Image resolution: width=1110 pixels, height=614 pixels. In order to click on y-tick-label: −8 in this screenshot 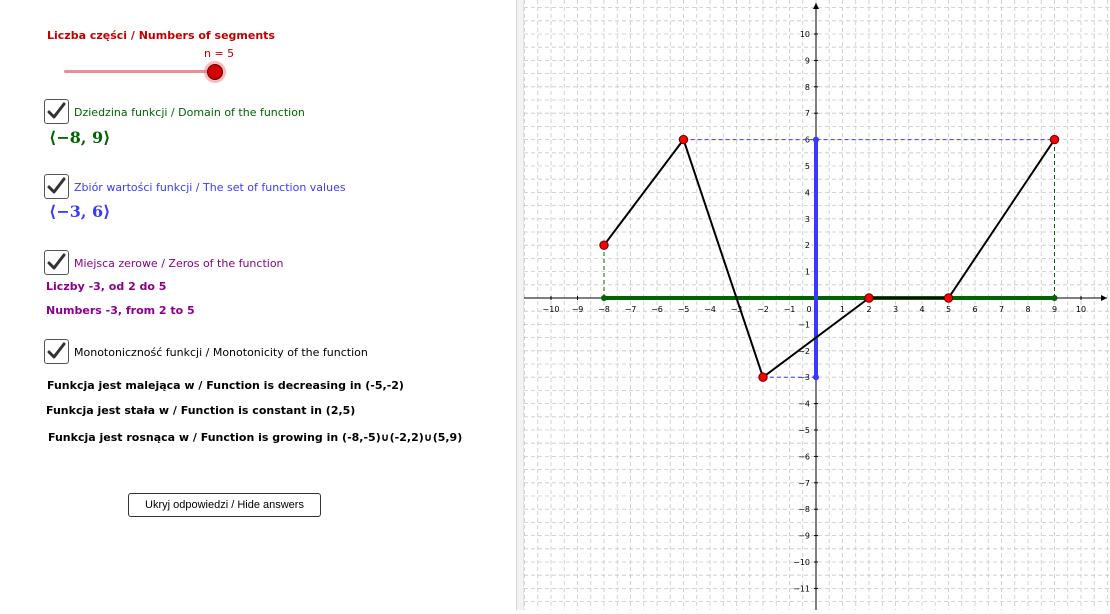, I will do `click(804, 509)`.